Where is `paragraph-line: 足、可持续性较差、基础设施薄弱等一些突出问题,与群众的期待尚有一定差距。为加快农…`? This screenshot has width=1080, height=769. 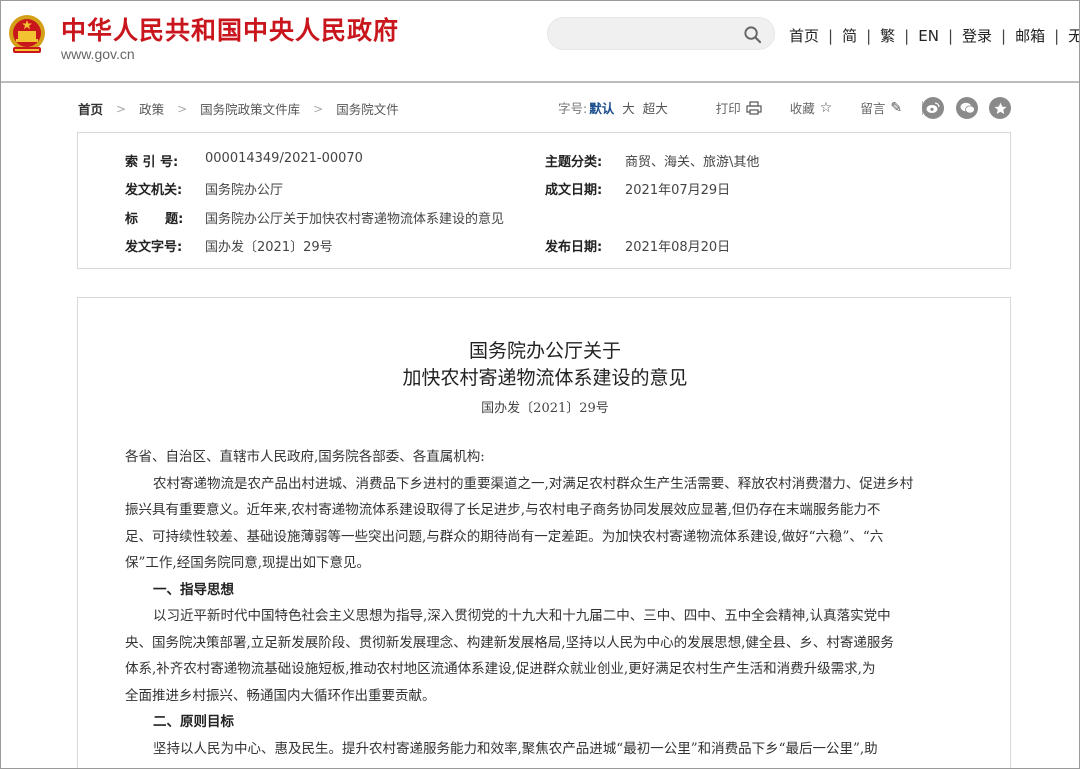
paragraph-line: 足、可持续性较差、基础设施薄弱等一些突出问题,与群众的期待尚有一定差距。为加快农… is located at coordinates (504, 536).